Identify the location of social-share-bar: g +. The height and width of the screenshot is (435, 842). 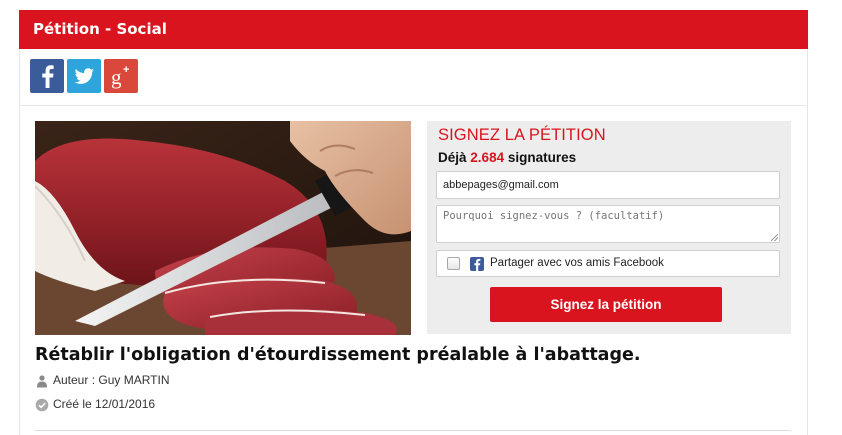
(413, 77).